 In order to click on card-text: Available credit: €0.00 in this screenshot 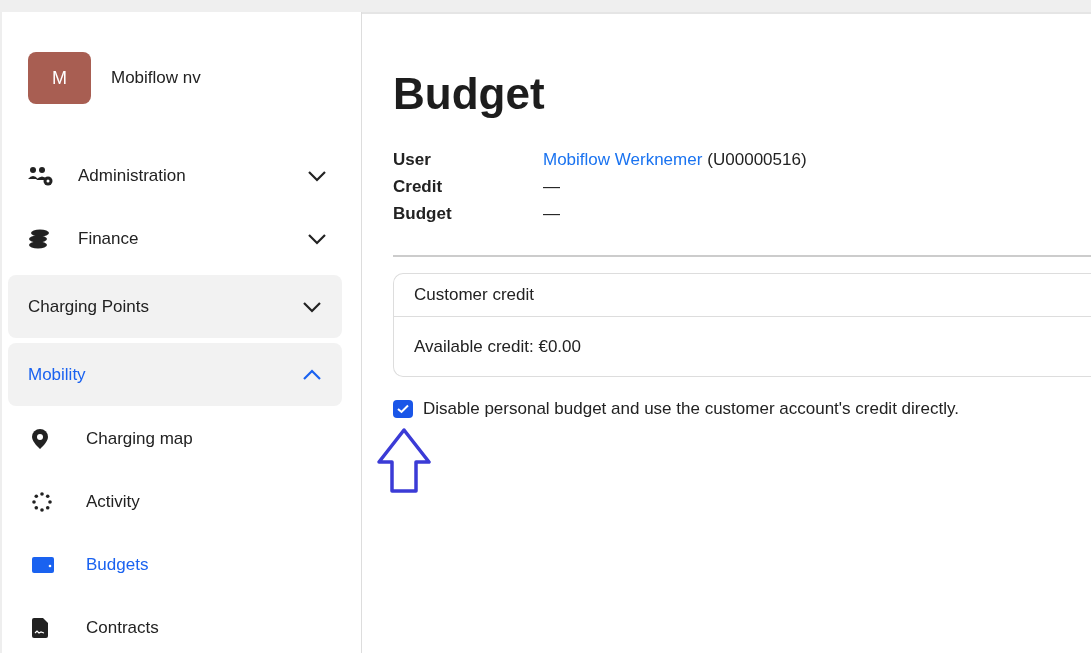, I will do `click(497, 346)`.